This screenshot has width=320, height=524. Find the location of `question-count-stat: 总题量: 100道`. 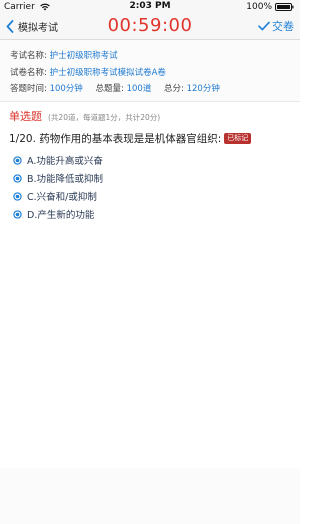

question-count-stat: 总题量: 100道 is located at coordinates (124, 88).